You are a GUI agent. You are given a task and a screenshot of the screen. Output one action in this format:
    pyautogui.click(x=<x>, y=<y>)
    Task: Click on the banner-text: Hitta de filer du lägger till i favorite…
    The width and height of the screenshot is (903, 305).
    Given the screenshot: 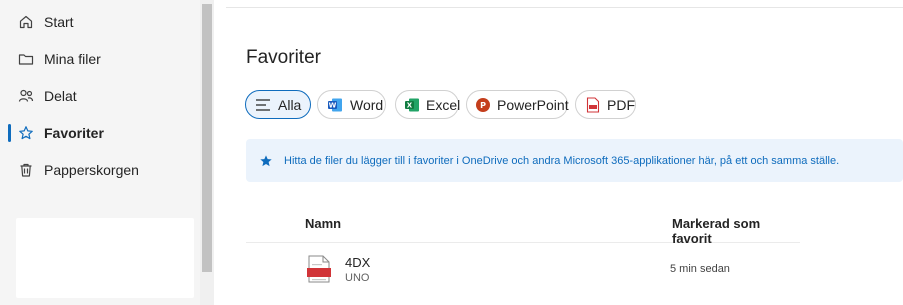 What is the action you would take?
    pyautogui.click(x=562, y=160)
    